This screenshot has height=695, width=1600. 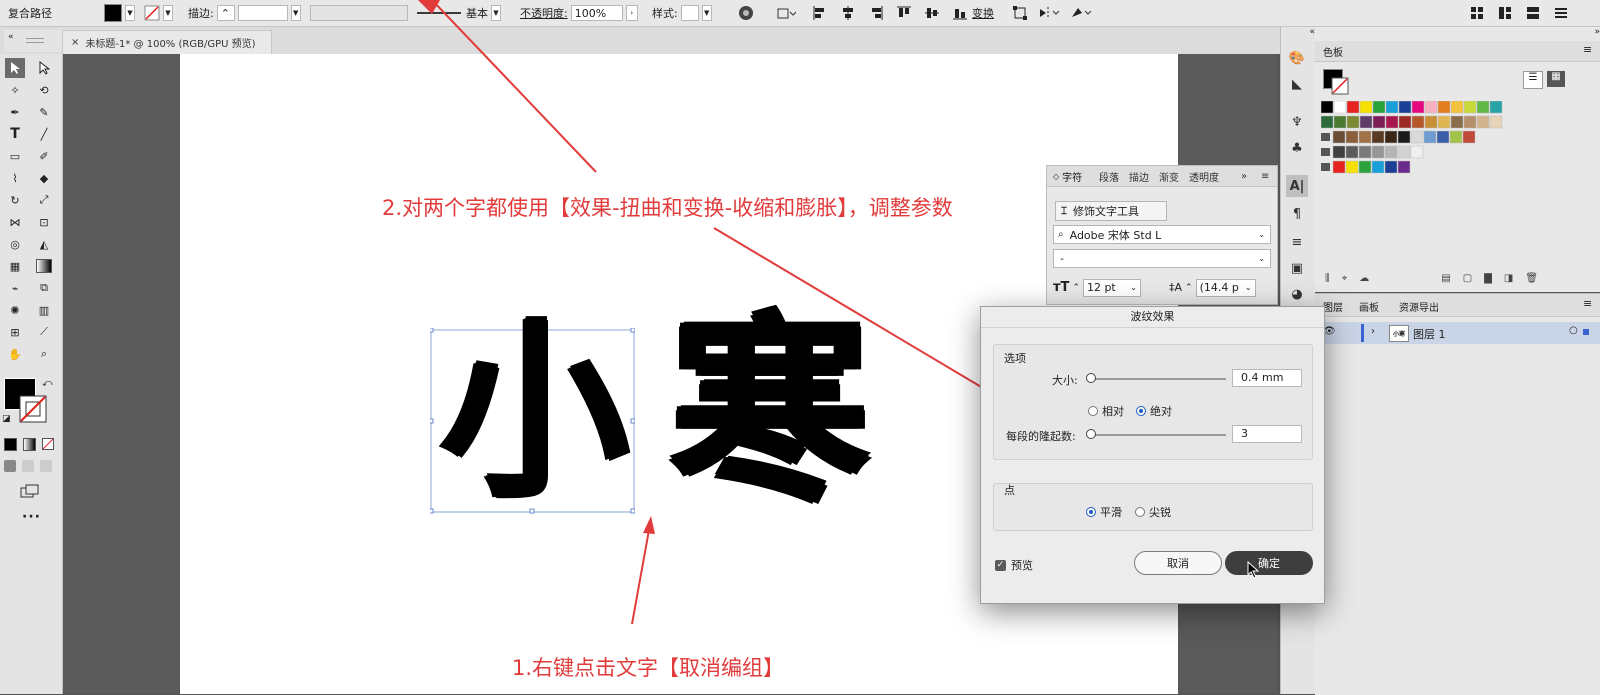 I want to click on swatch-stroke-icon, so click(x=1340, y=86).